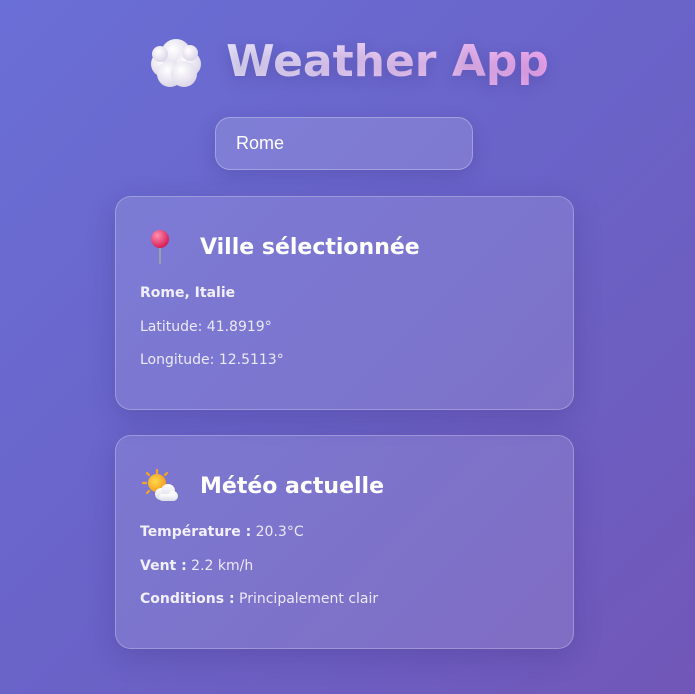  I want to click on pushpin-icon, so click(160, 247).